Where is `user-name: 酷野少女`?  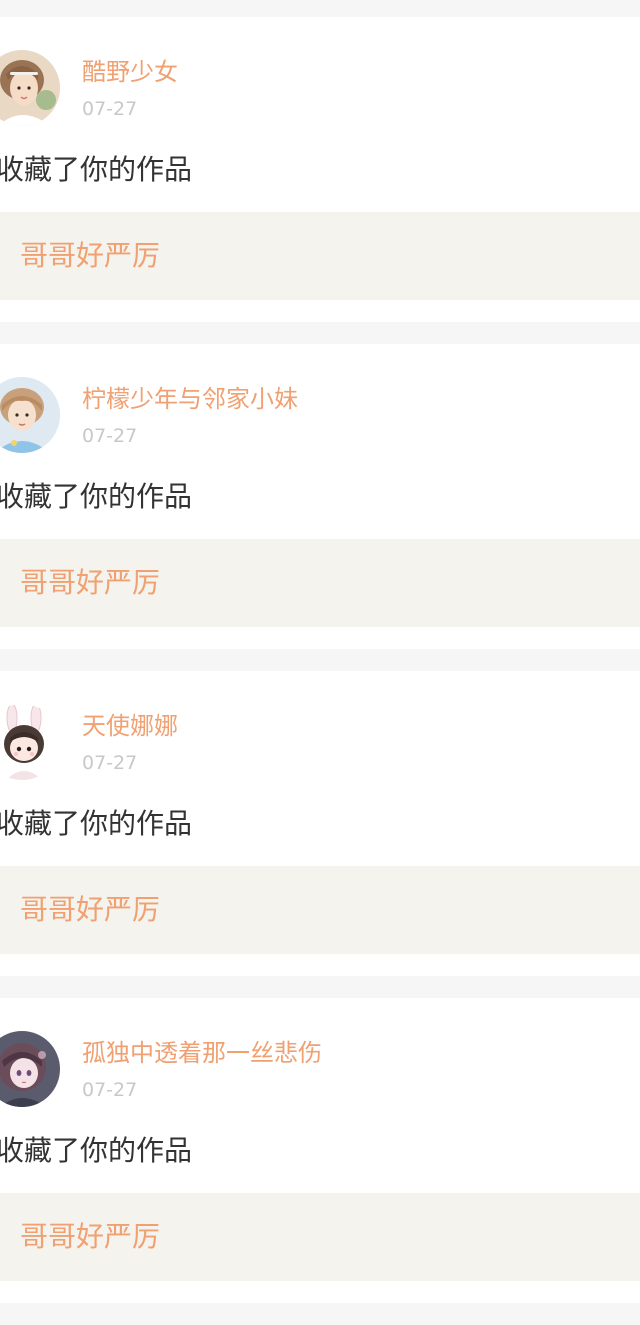
user-name: 酷野少女 is located at coordinates (130, 72).